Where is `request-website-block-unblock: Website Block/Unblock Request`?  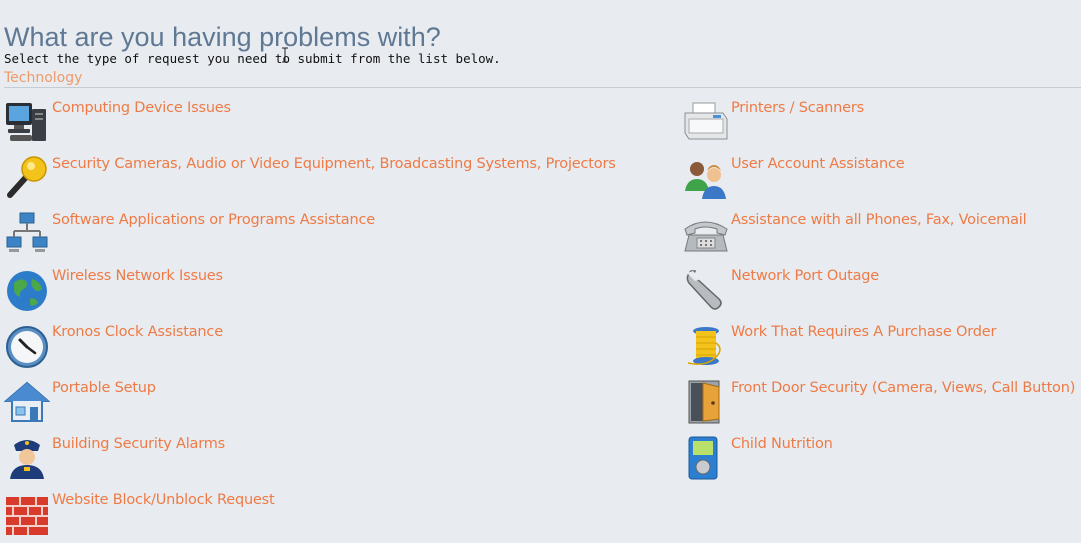
request-website-block-unblock: Website Block/Unblock Request is located at coordinates (304, 515).